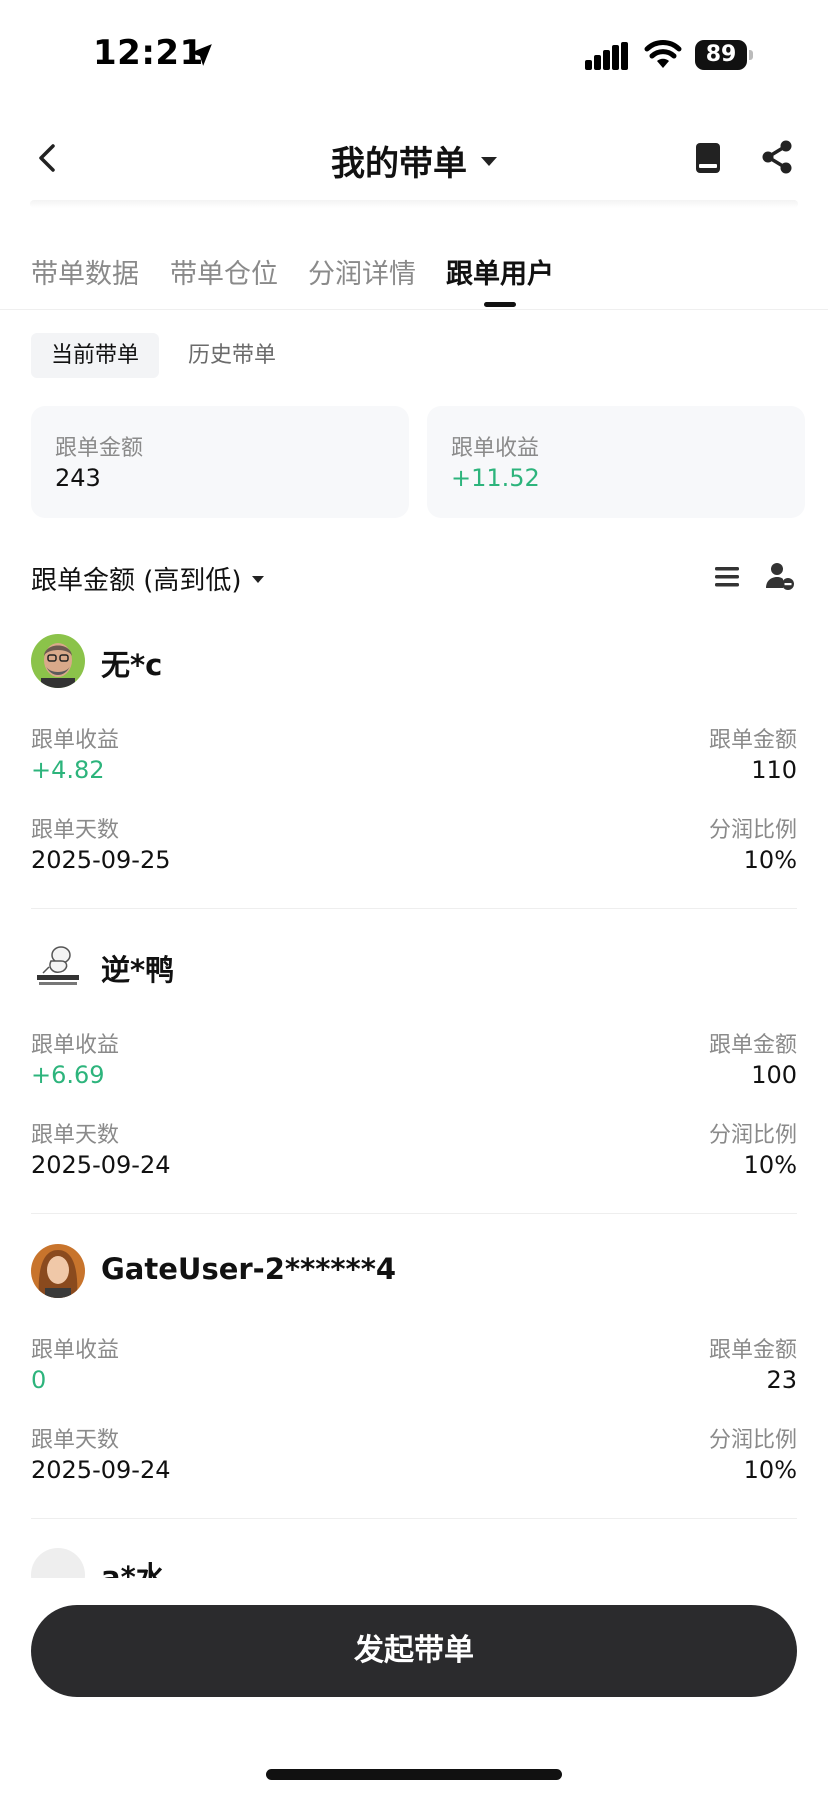  What do you see at coordinates (232, 355) in the screenshot?
I see `subtab-history: 历史带单` at bounding box center [232, 355].